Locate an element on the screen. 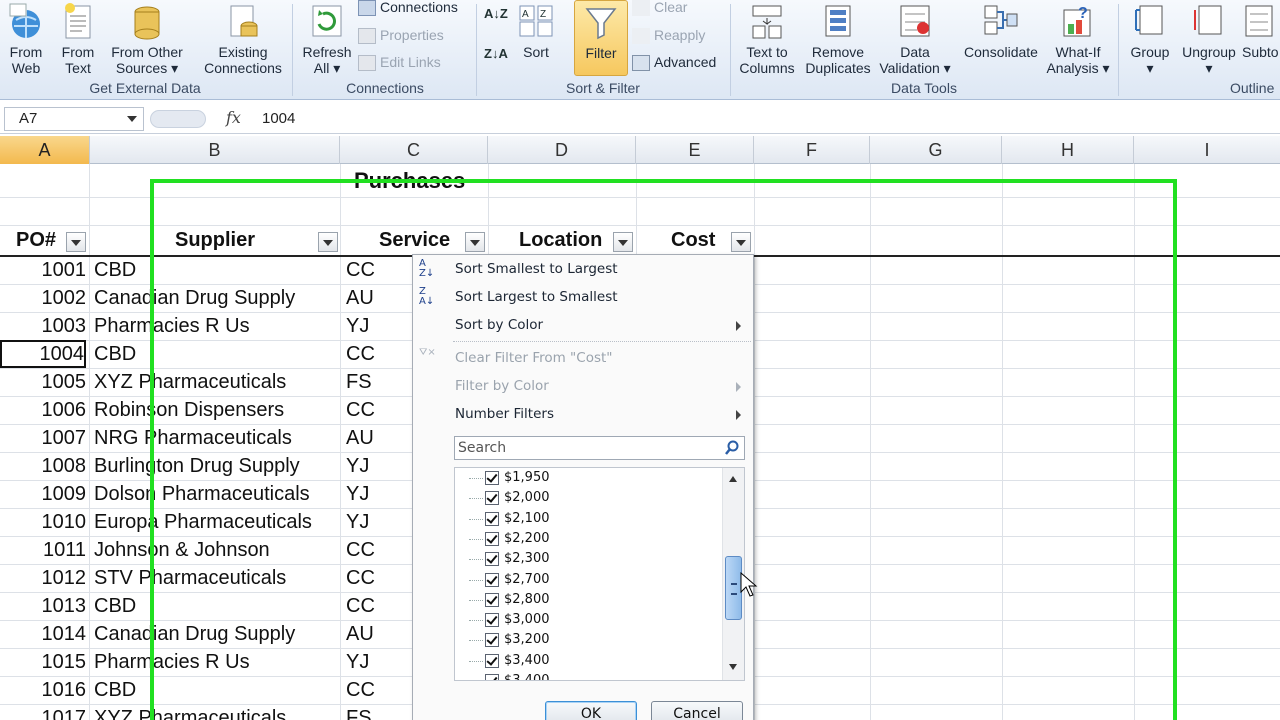  cell-po: 1001 is located at coordinates (43, 270).